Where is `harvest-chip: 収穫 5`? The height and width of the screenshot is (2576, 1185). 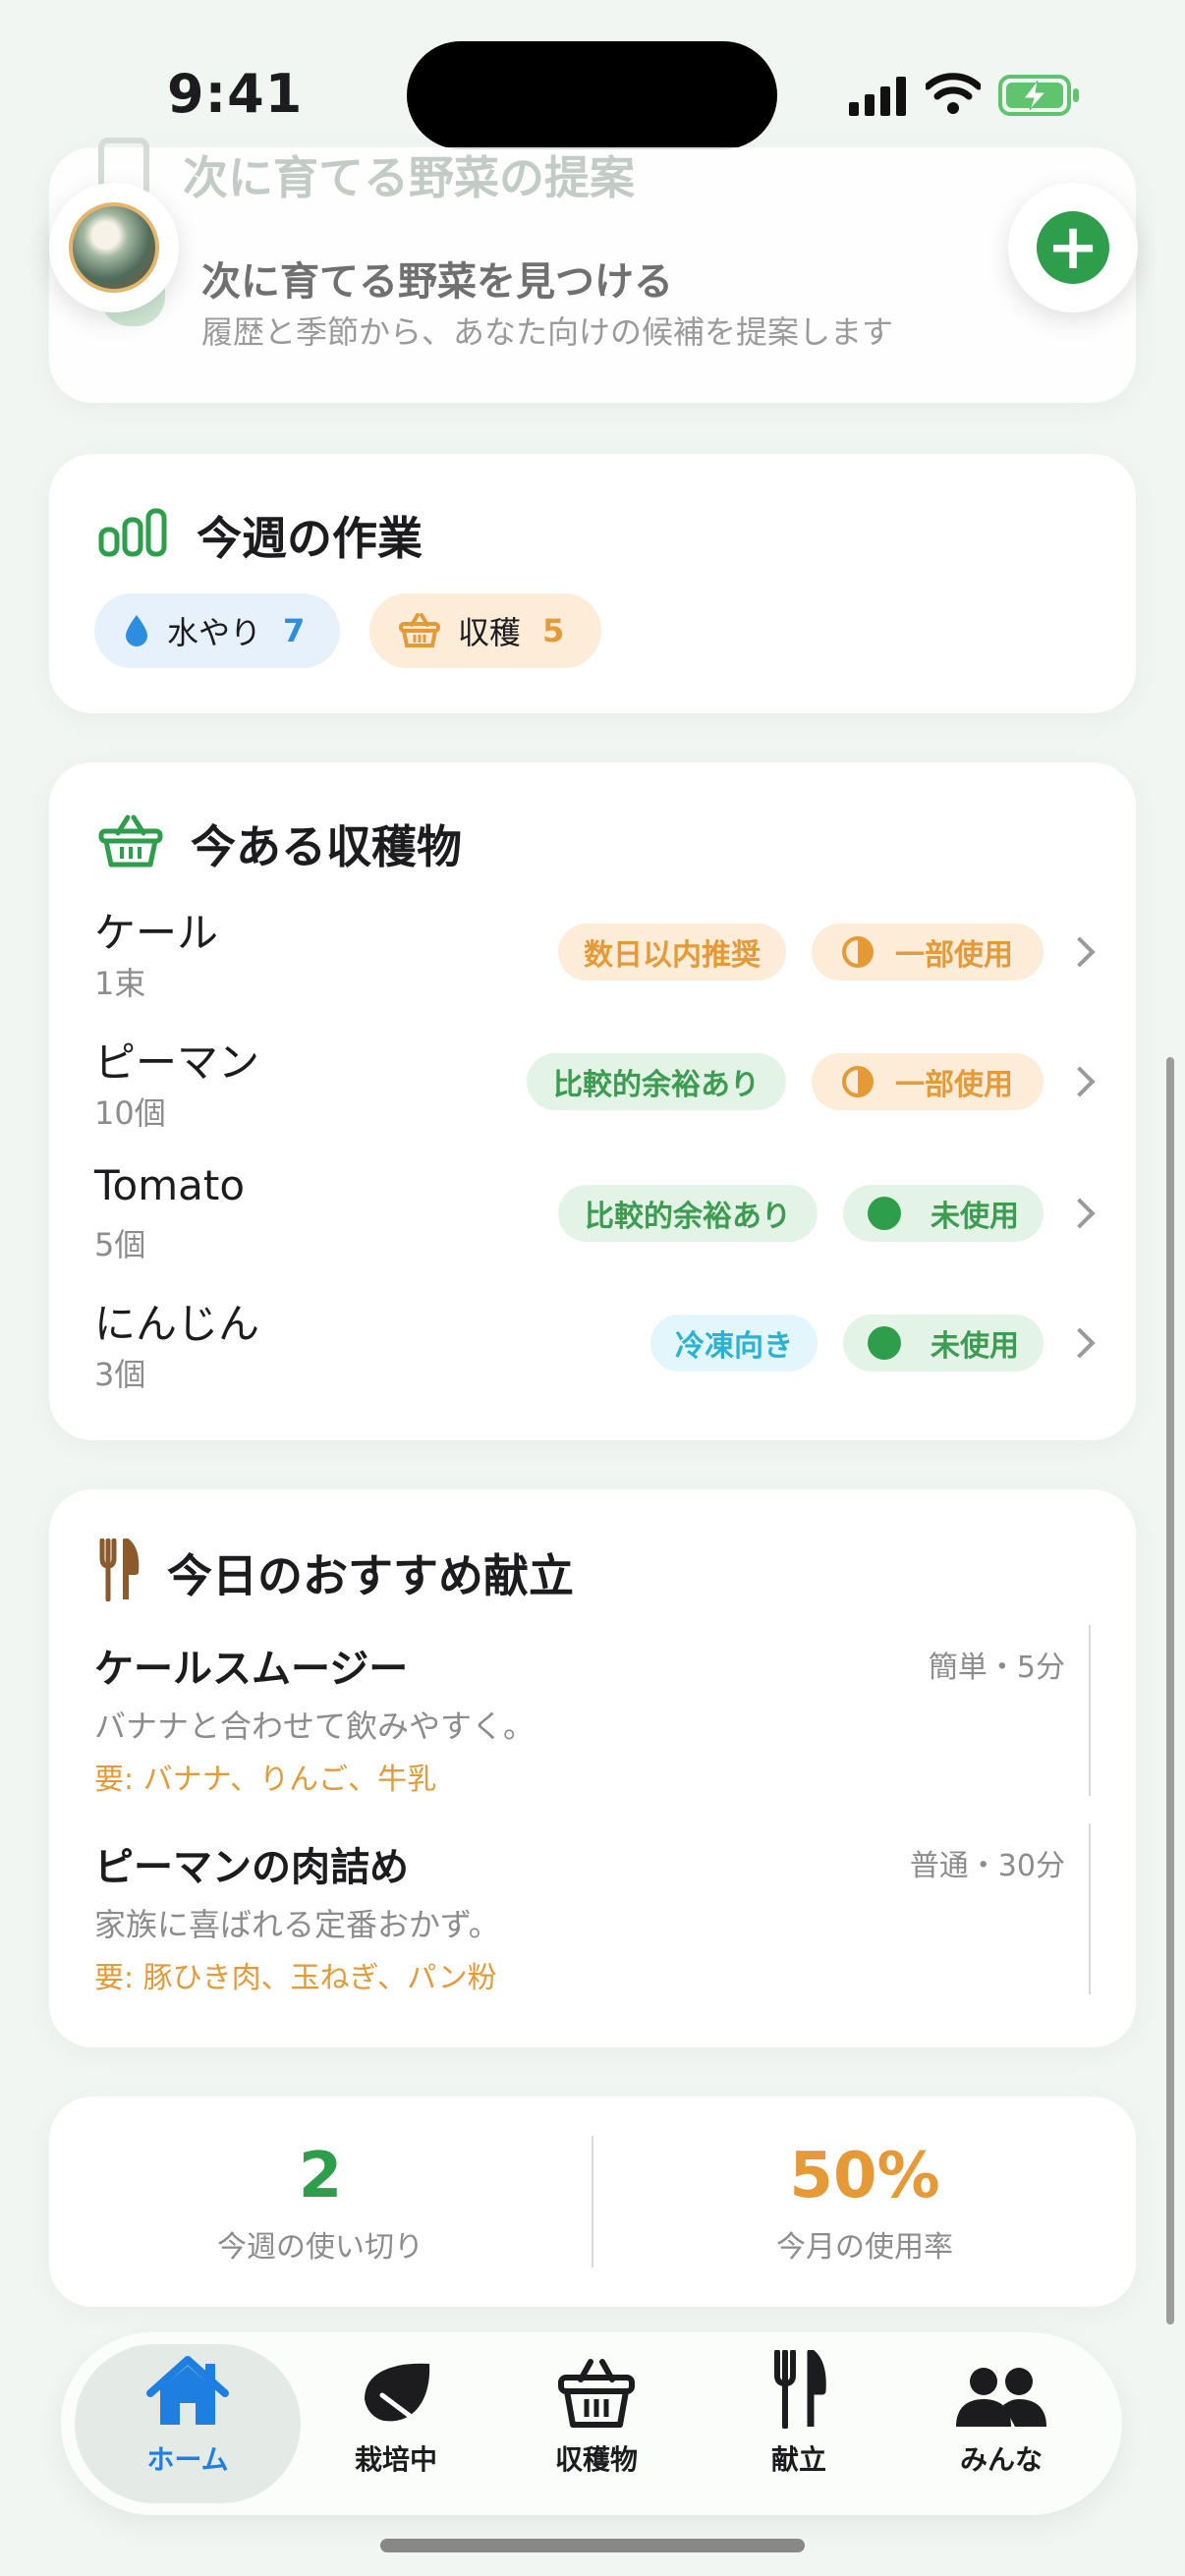
harvest-chip: 収穫 5 is located at coordinates (485, 630).